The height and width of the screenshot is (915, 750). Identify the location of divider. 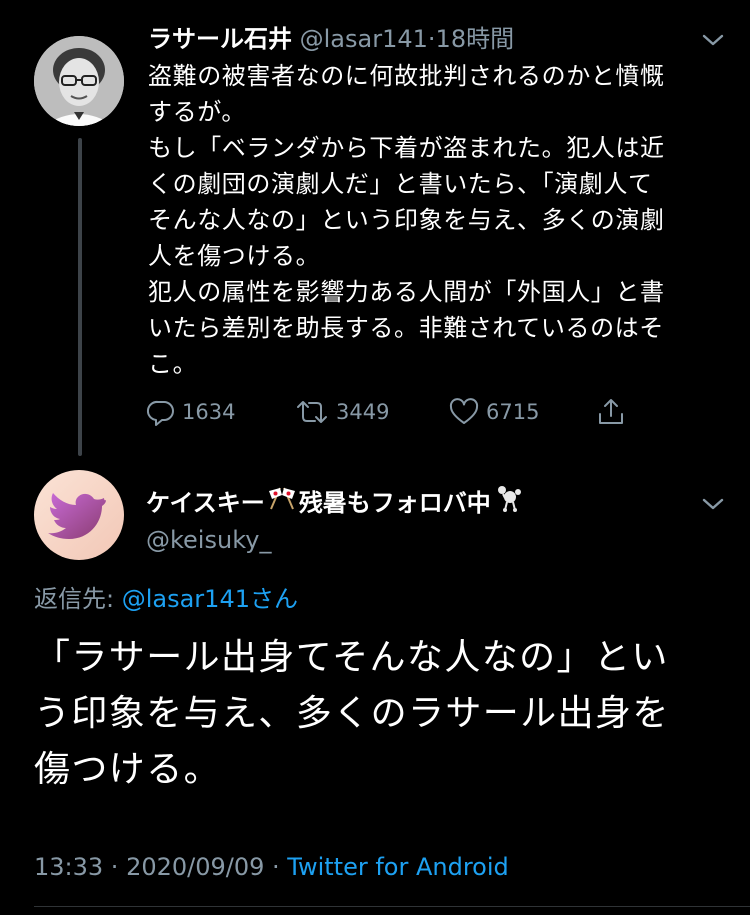
(392, 906).